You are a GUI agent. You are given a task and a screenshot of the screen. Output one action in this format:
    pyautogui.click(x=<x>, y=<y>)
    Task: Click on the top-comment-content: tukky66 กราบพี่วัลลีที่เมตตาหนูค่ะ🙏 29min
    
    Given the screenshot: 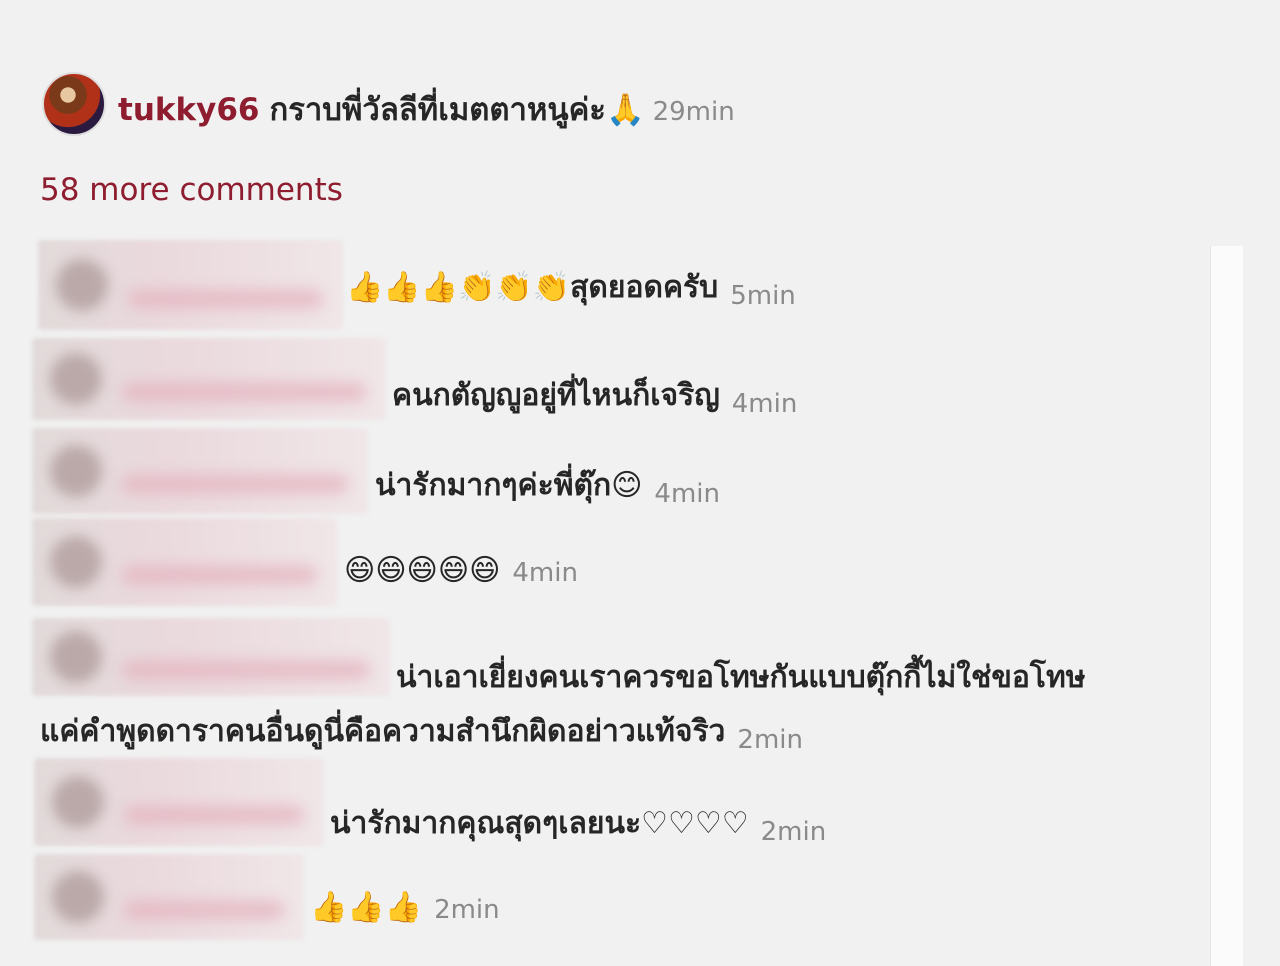 What is the action you would take?
    pyautogui.click(x=426, y=109)
    